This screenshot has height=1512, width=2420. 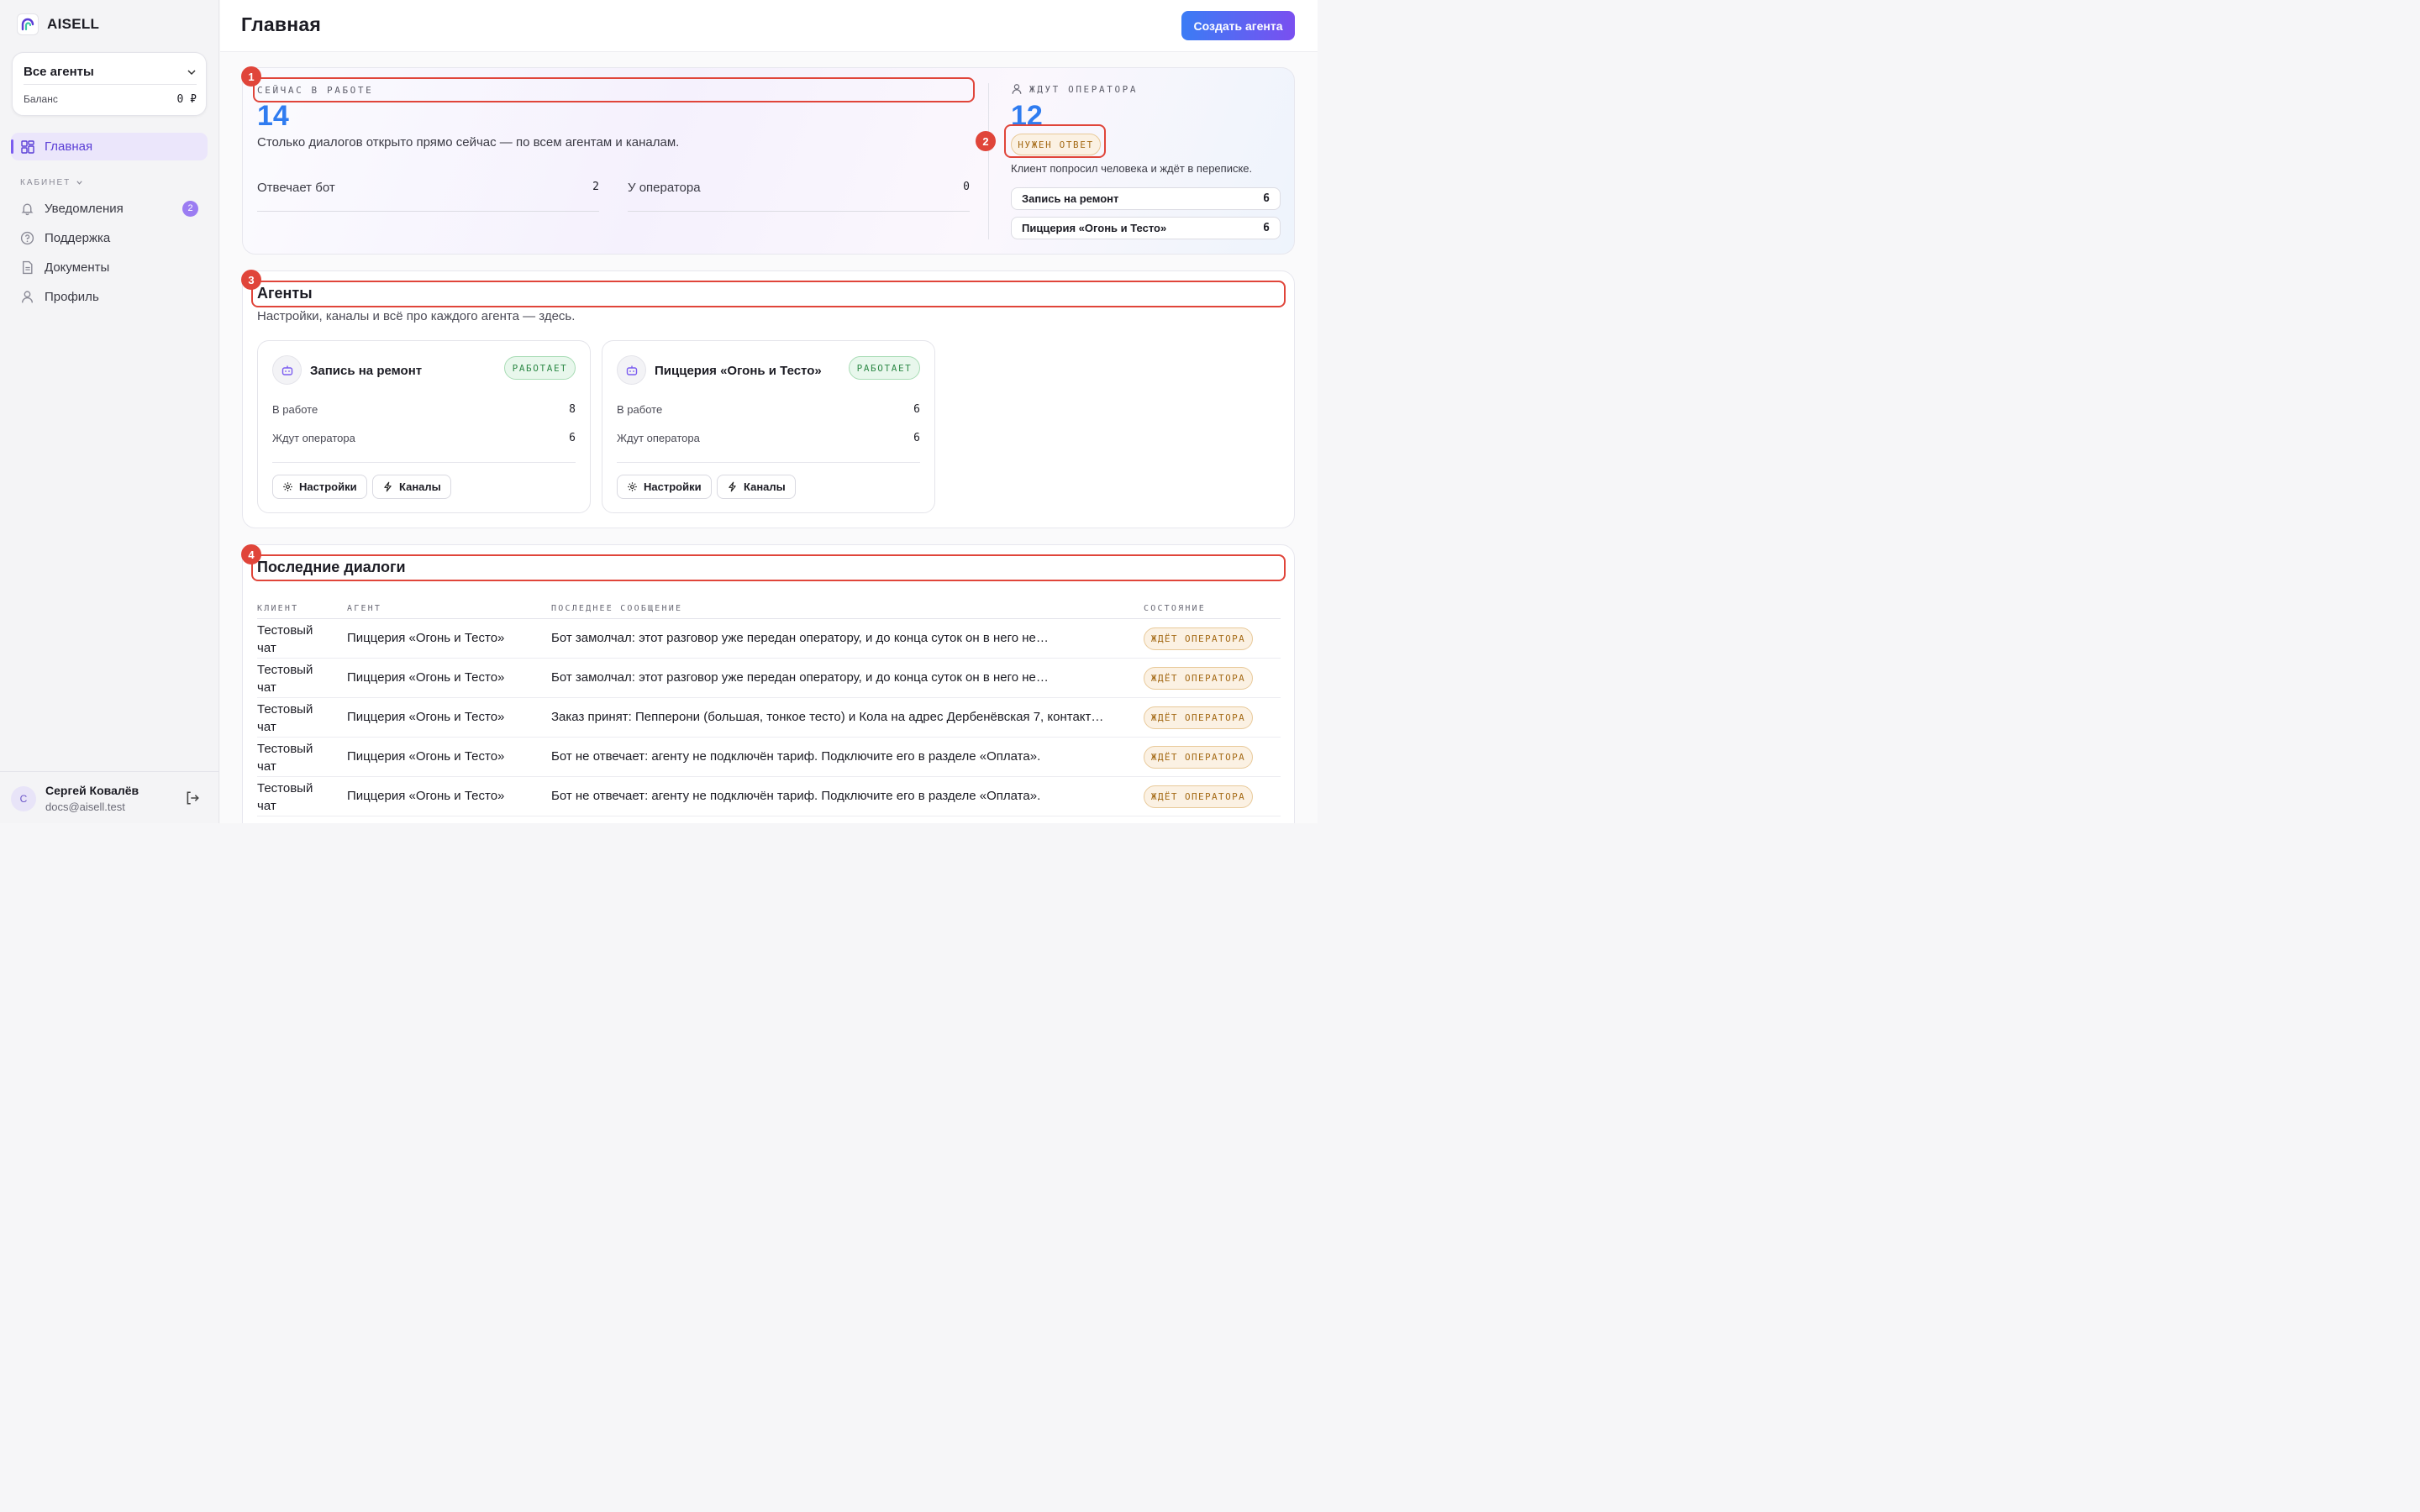 I want to click on waiting-agent-name: Пиццерия «Огонь и Тесто», so click(x=1094, y=228).